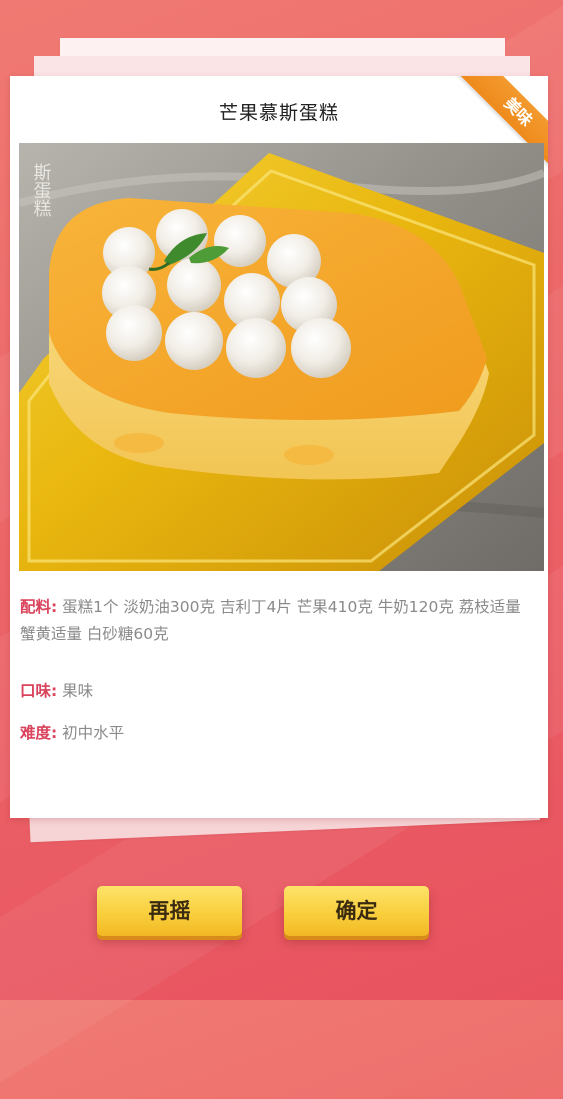 The height and width of the screenshot is (1099, 563). Describe the element at coordinates (39, 733) in the screenshot. I see `difficulty-label: 难度:` at that location.